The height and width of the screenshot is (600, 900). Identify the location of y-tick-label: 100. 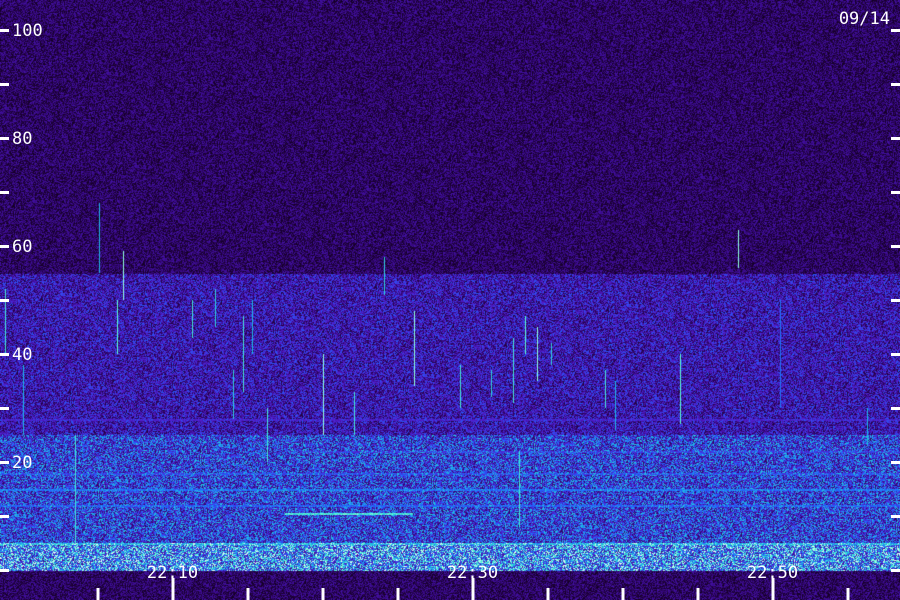
(27, 31).